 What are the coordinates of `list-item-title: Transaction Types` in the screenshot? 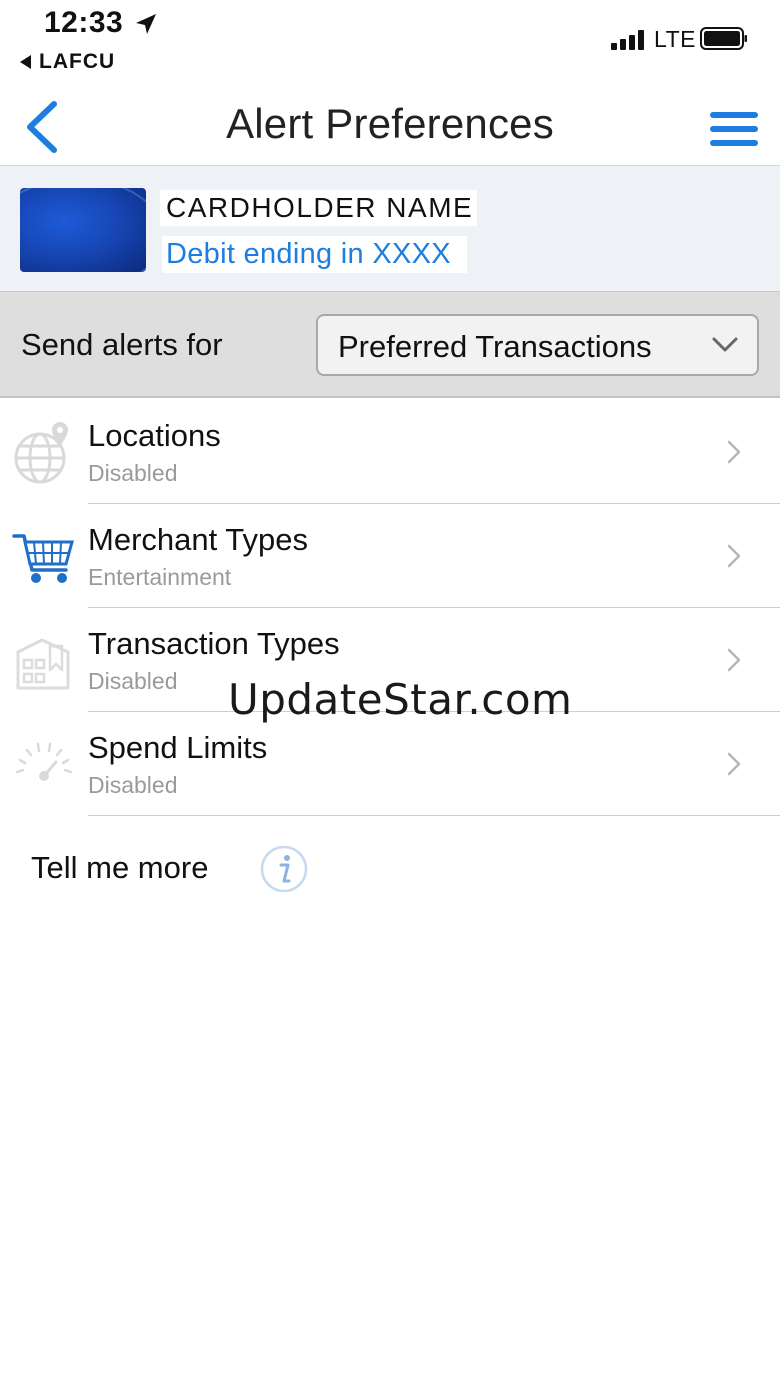 It's located at (214, 643).